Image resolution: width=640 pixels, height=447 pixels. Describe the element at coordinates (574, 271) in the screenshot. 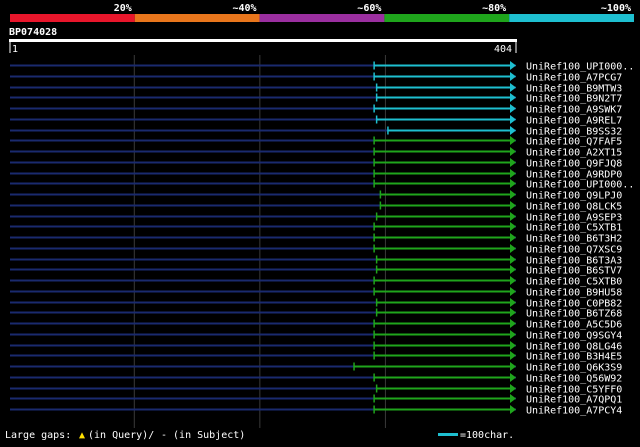

I see `hit-name: UniRef100_B6STV7` at that location.